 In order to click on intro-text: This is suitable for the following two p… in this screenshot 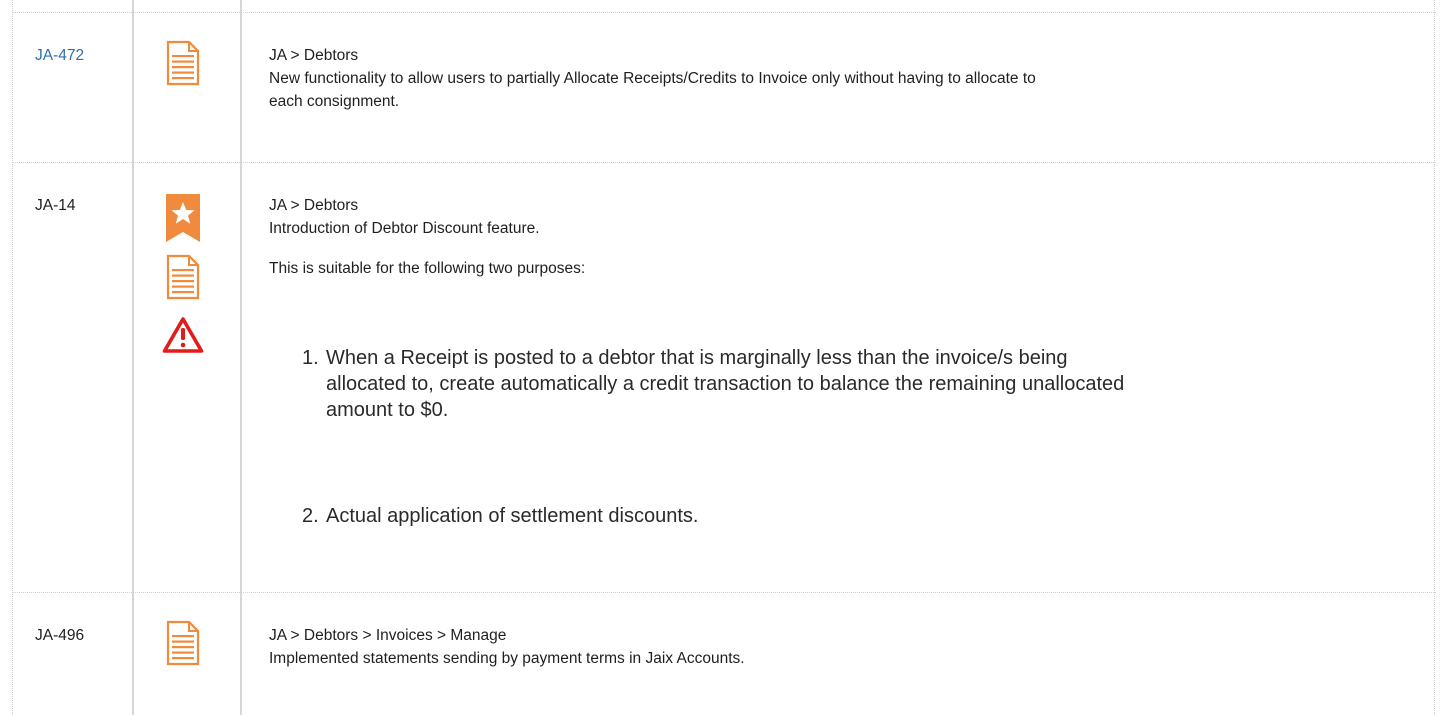, I will do `click(427, 268)`.